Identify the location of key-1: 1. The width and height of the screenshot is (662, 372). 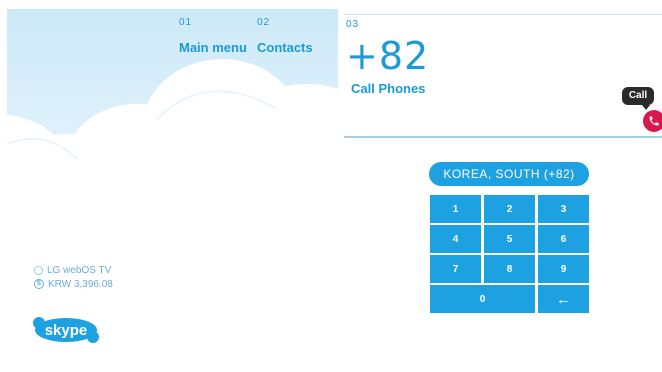
(455, 209).